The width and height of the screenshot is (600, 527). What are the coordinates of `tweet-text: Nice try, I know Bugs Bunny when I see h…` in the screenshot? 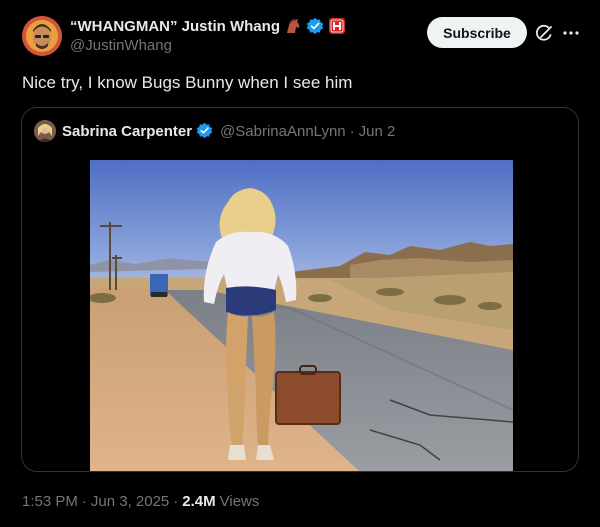 It's located at (187, 82).